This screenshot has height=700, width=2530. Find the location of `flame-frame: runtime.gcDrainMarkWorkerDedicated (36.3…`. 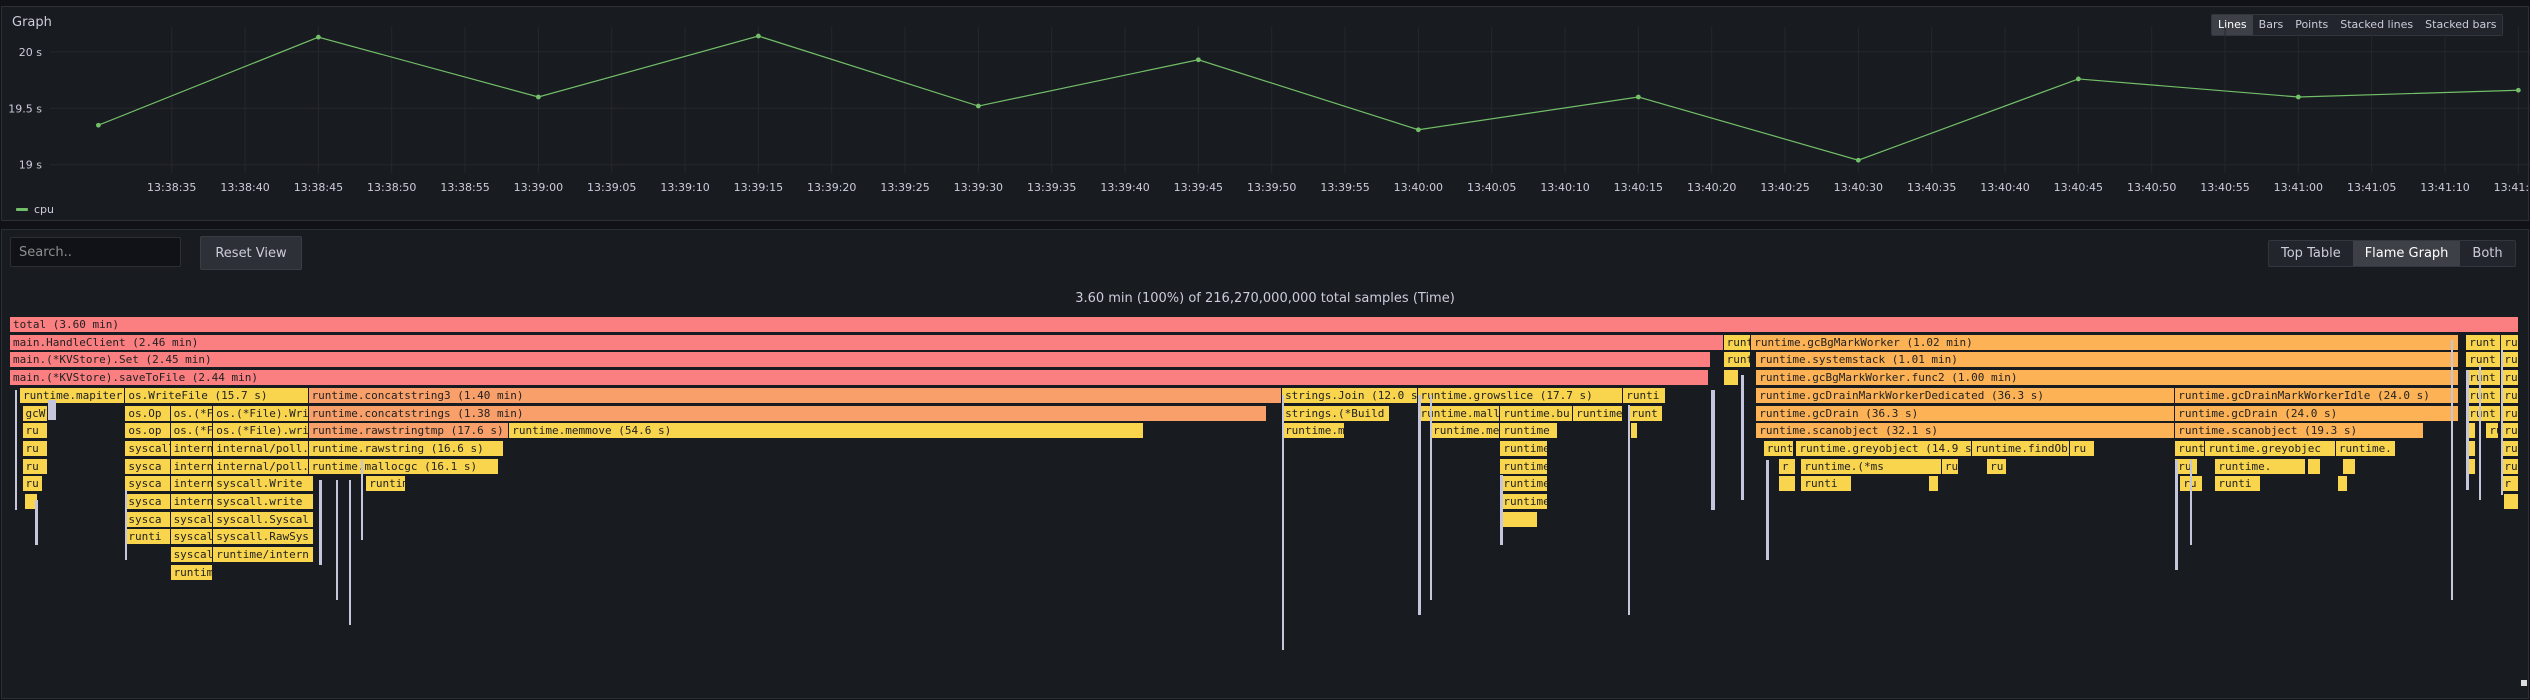

flame-frame: runtime.gcDrainMarkWorkerDedicated (36.3… is located at coordinates (1966, 395).